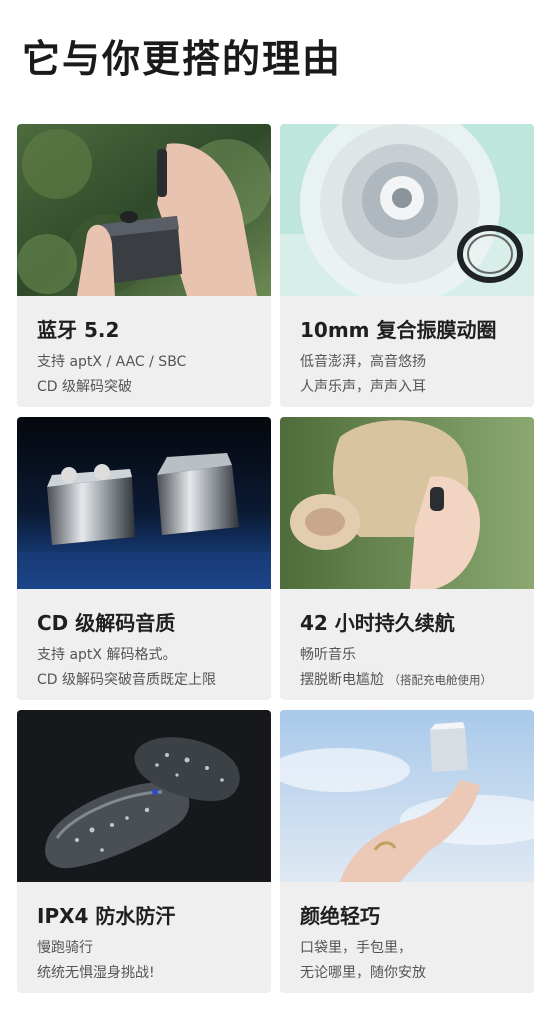 This screenshot has width=553, height=1024. What do you see at coordinates (182, 59) in the screenshot?
I see `page-title: 它与你更搭的理由` at bounding box center [182, 59].